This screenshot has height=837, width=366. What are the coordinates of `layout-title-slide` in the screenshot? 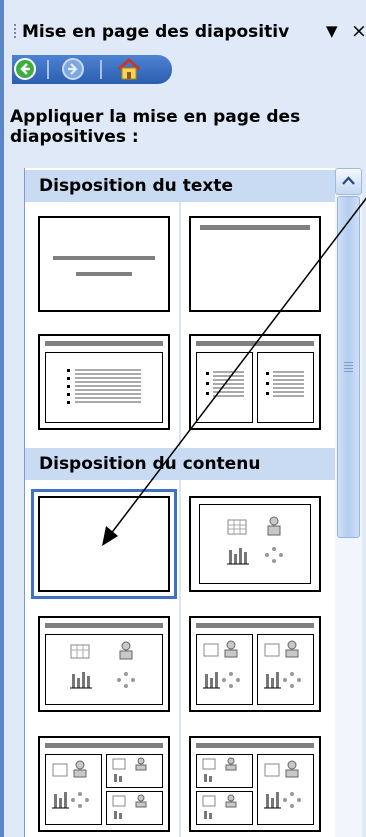 It's located at (104, 264).